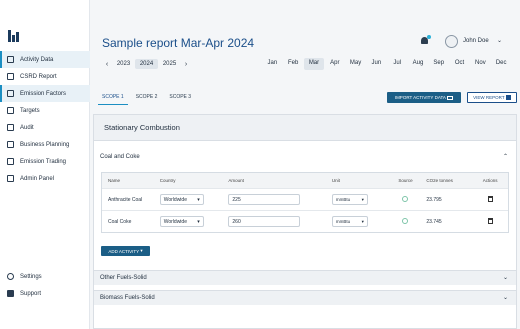  I want to click on year-2024: 2024, so click(146, 64).